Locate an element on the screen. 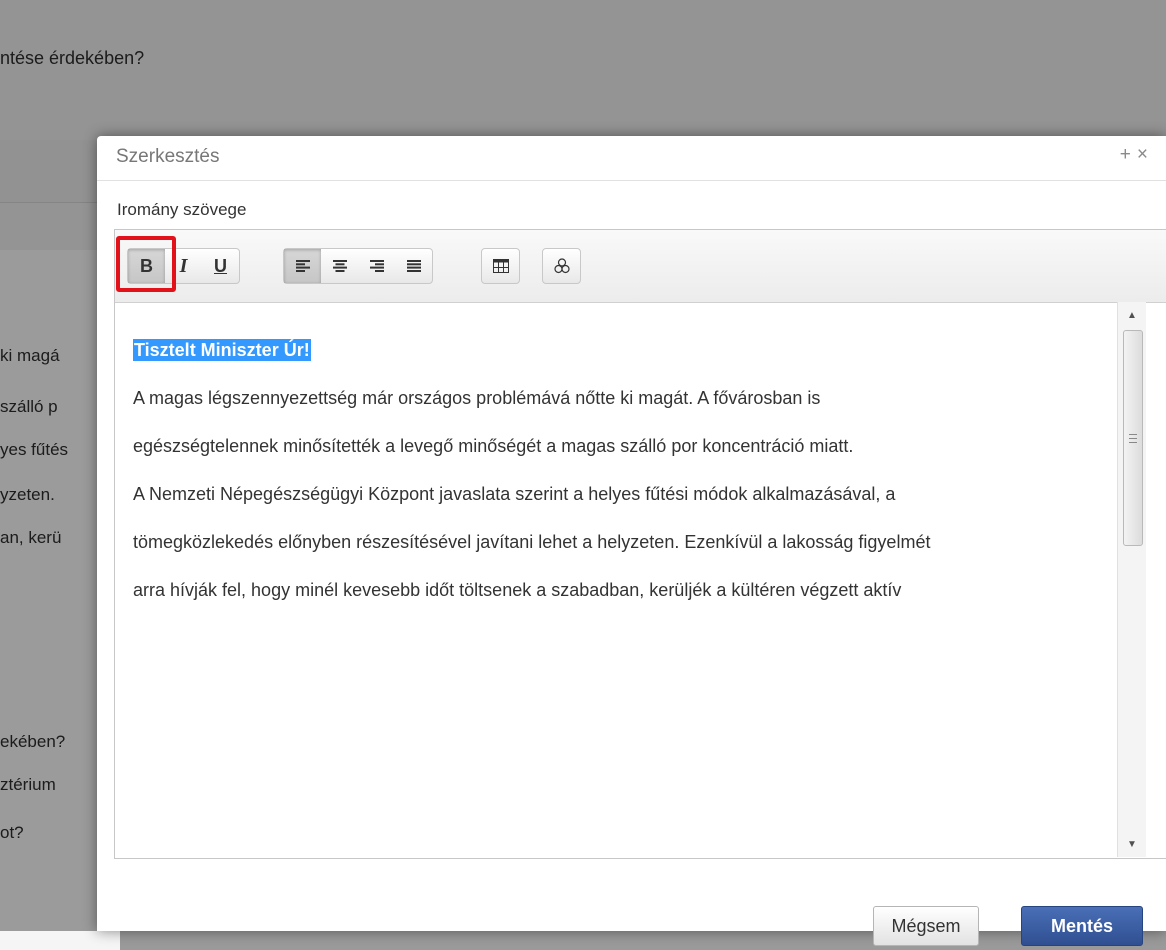 This screenshot has height=950, width=1166. selected-title: Tisztelt Miniszter Úr! is located at coordinates (222, 350).